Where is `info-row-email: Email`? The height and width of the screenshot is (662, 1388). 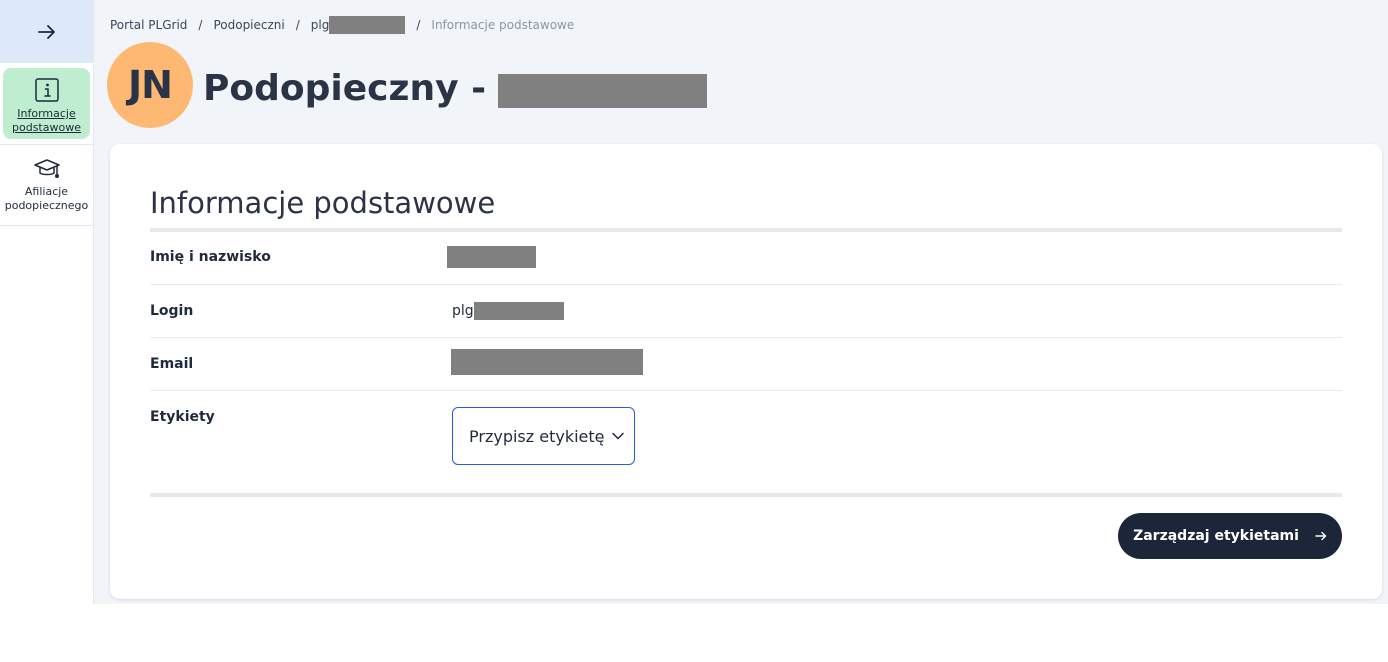
info-row-email: Email is located at coordinates (746, 364).